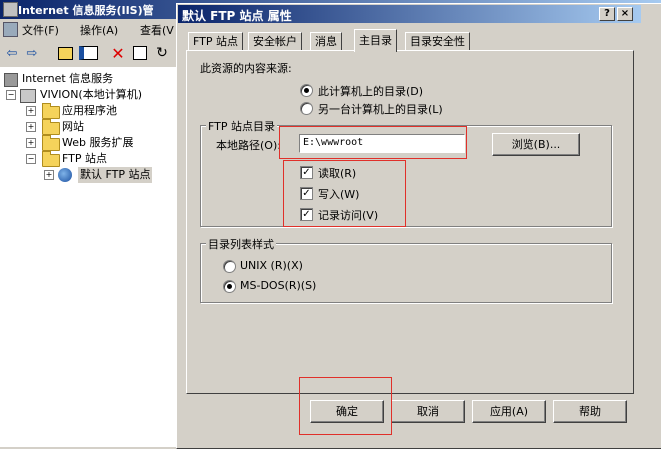  I want to click on show-tree-icon, so click(88, 53).